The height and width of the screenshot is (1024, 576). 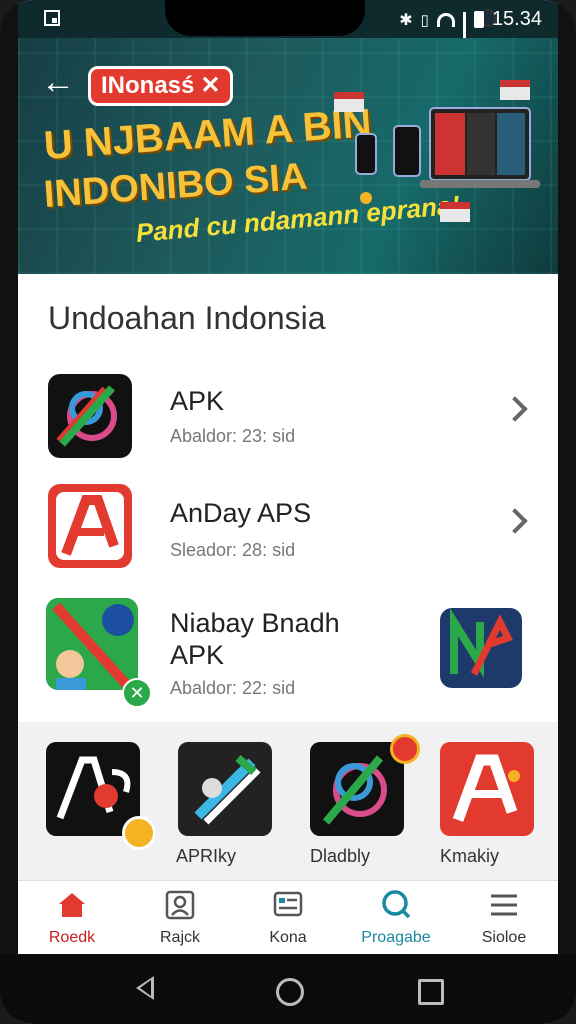 I want to click on camera-notch, so click(x=331, y=18).